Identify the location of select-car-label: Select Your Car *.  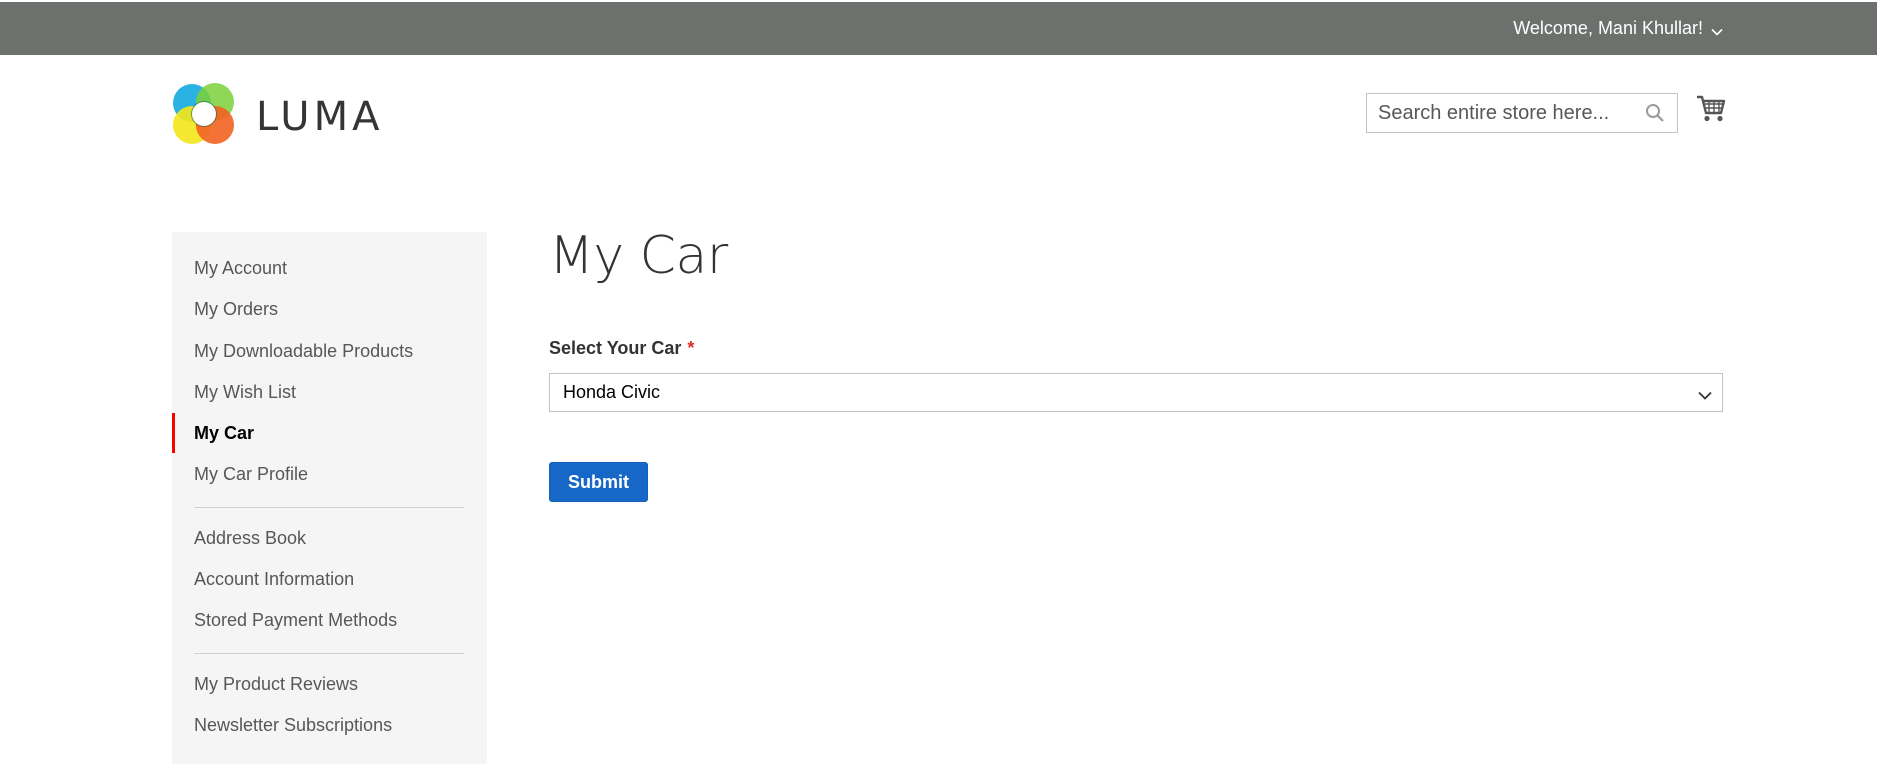
(621, 348).